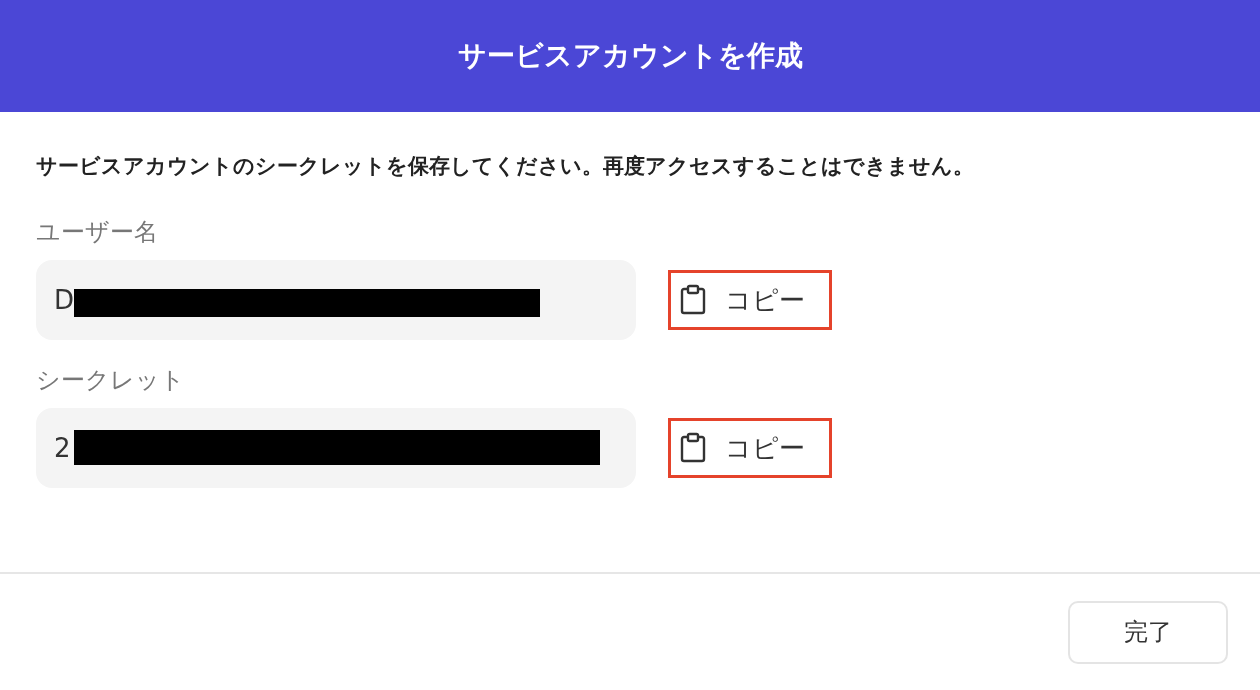 This screenshot has width=1260, height=690. What do you see at coordinates (1148, 632) in the screenshot?
I see `done-button: 完了` at bounding box center [1148, 632].